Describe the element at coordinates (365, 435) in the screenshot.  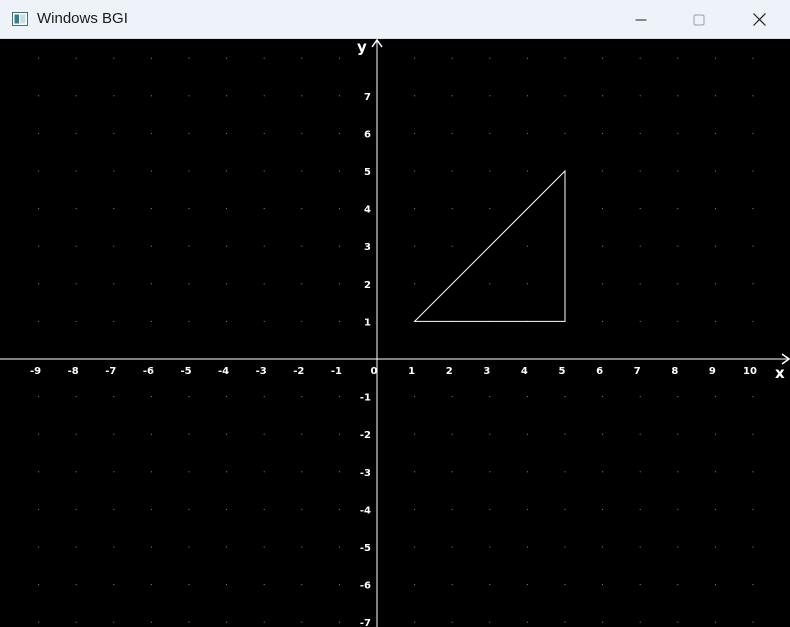
I see `y-tick-label: -2` at that location.